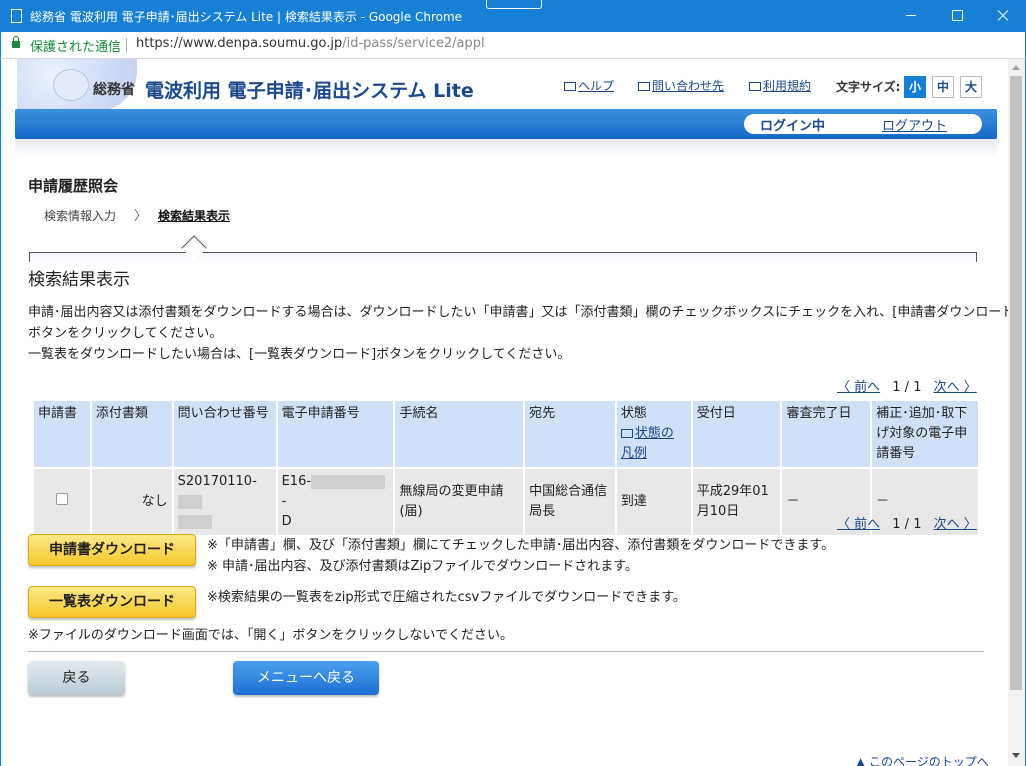 The image size is (1026, 766). I want to click on status-cell: 到達, so click(653, 502).